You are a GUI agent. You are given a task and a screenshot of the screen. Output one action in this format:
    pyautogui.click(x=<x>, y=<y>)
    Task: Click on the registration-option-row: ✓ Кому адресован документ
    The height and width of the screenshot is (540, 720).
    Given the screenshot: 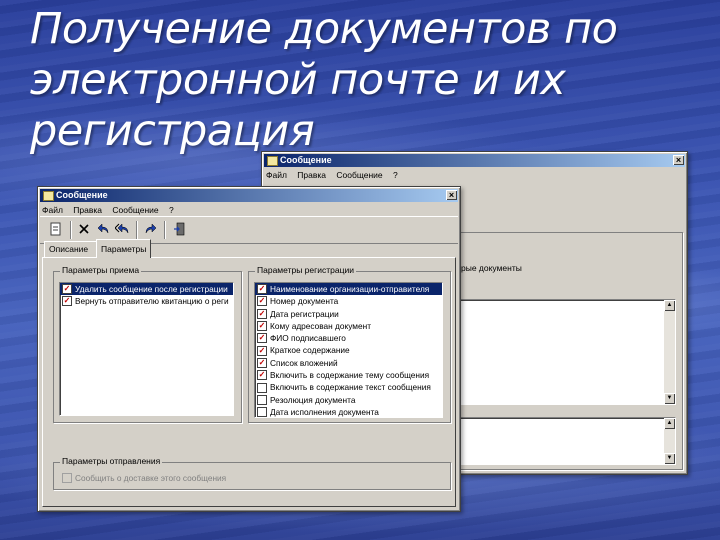 What is the action you would take?
    pyautogui.click(x=348, y=326)
    